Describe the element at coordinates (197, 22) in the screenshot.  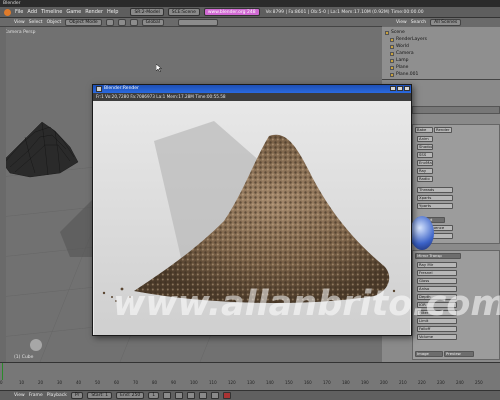
I see `layer-buttons` at that location.